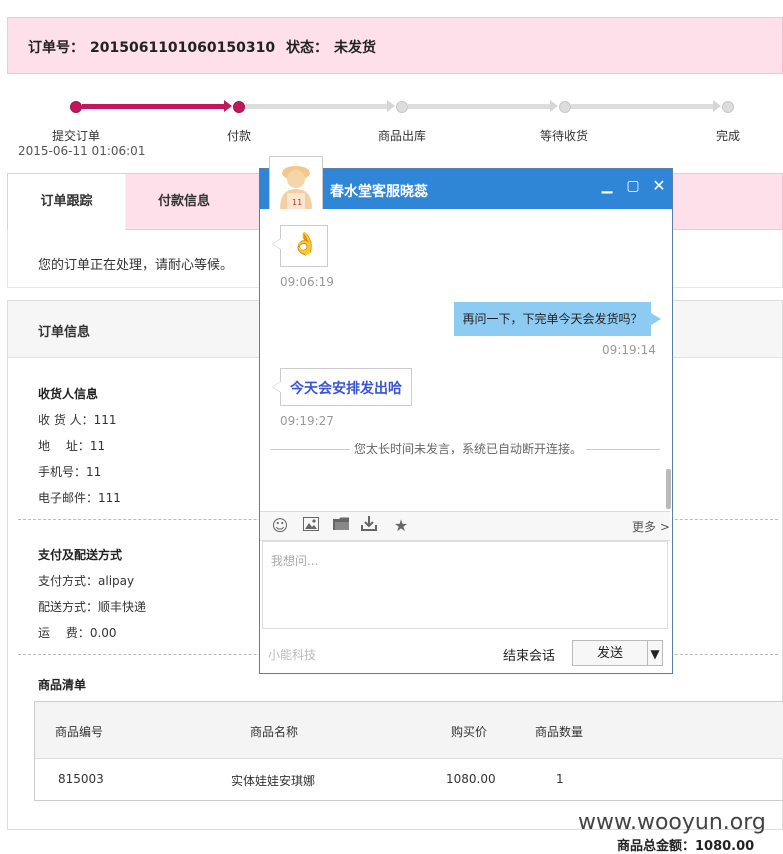 The width and height of the screenshot is (783, 854). Describe the element at coordinates (68, 394) in the screenshot. I see `receiver-title: 收货人信息` at that location.